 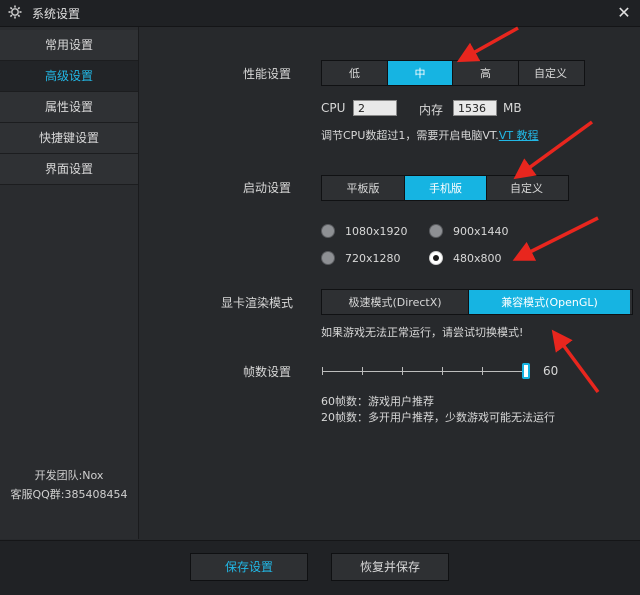 What do you see at coordinates (375, 108) in the screenshot?
I see `cpu-input: 2` at bounding box center [375, 108].